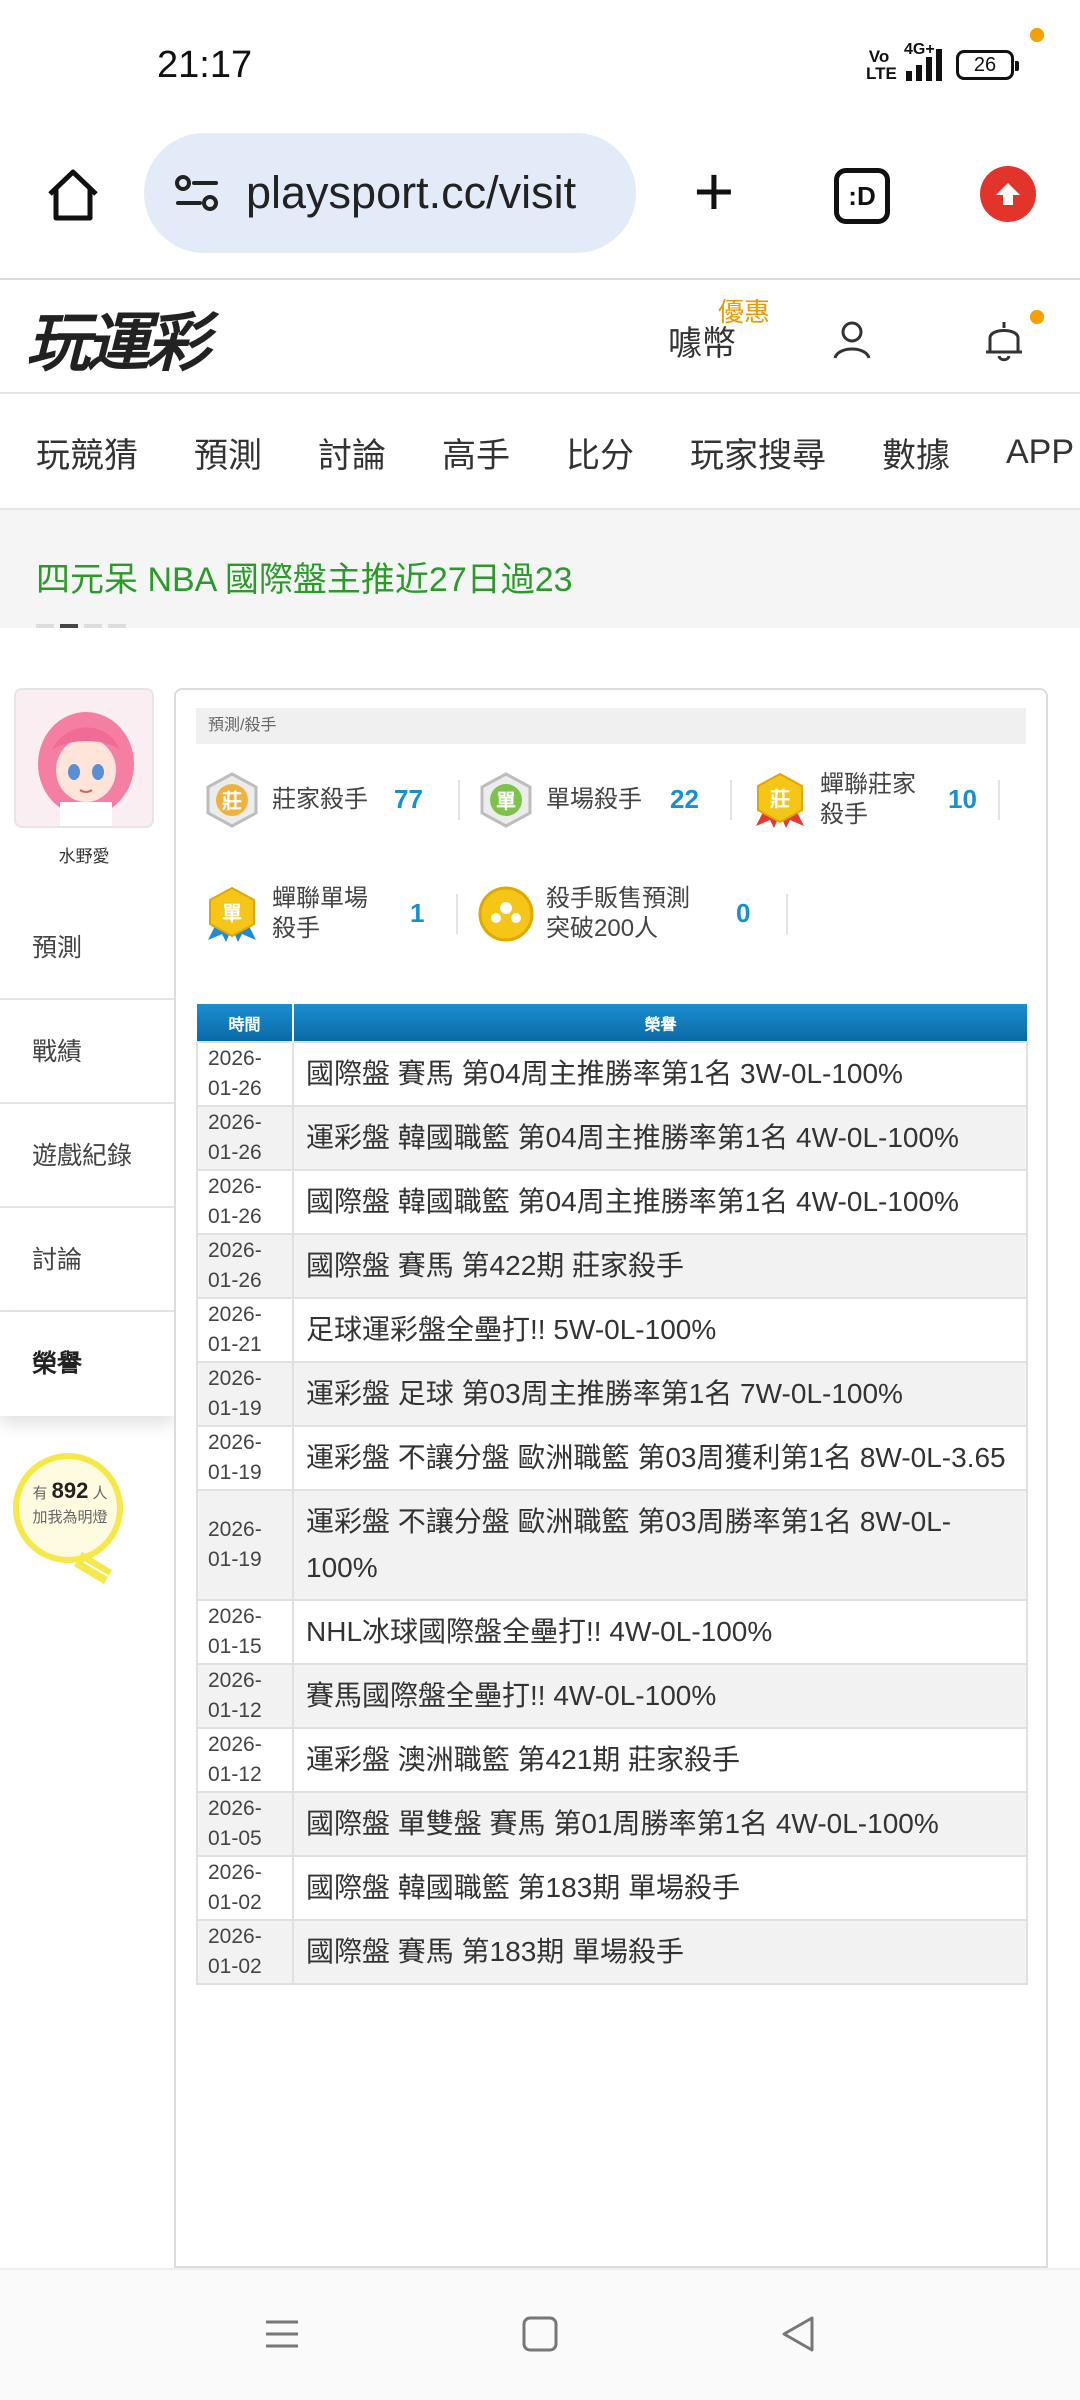 The height and width of the screenshot is (2400, 1080). Describe the element at coordinates (476, 452) in the screenshot. I see `nav-item-experts: 高手` at that location.